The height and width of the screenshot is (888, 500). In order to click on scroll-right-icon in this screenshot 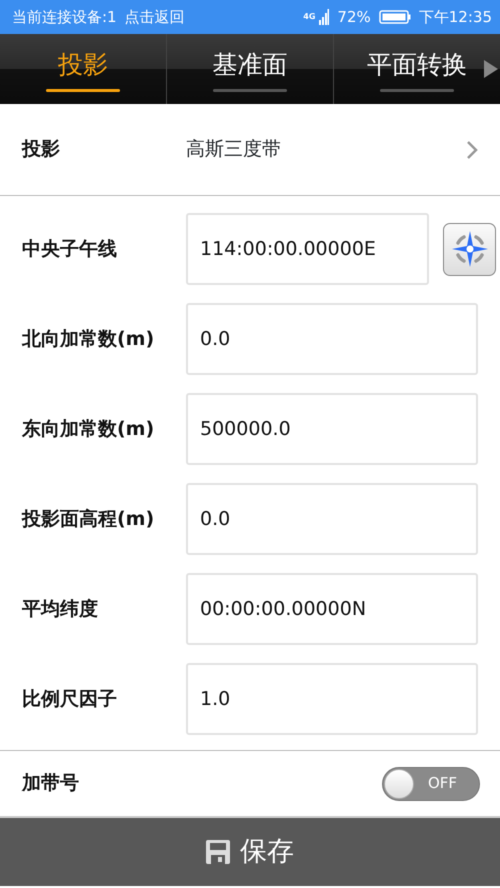, I will do `click(491, 69)`.